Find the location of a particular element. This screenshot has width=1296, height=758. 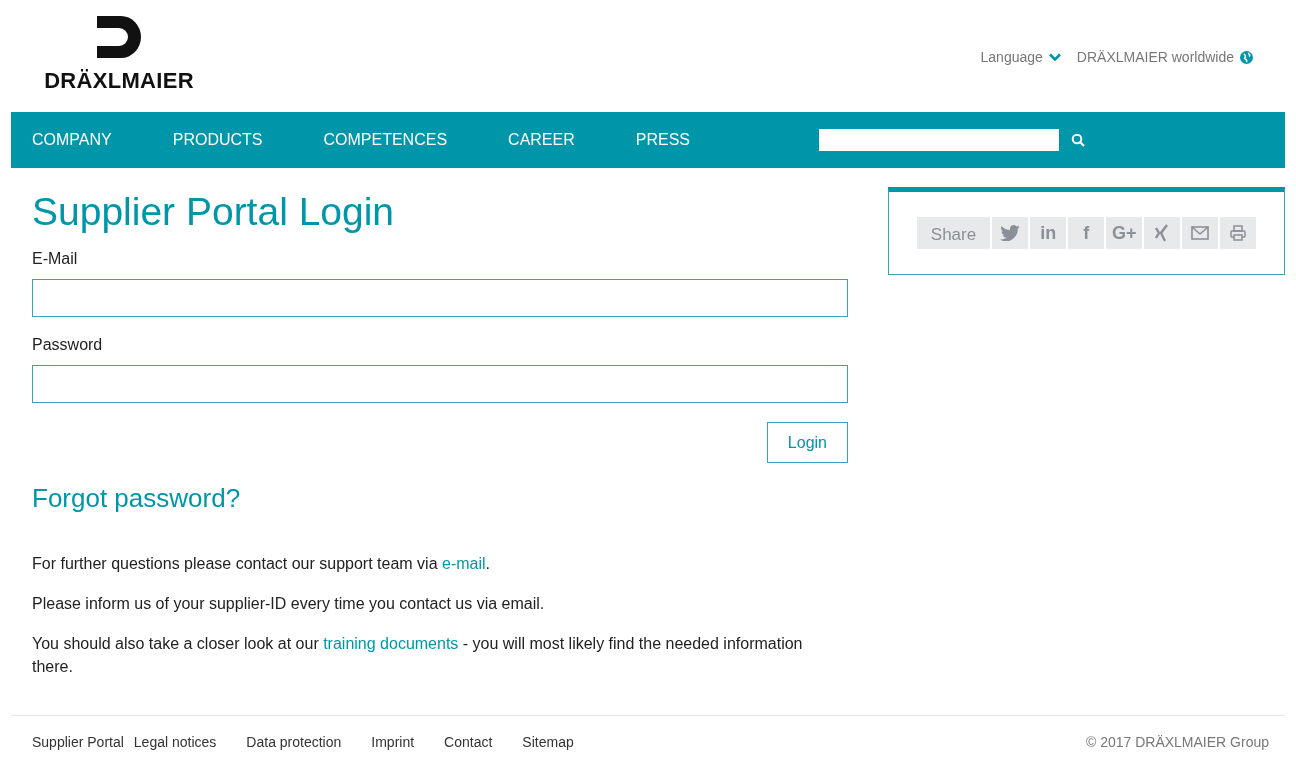

footer-link: Contact is located at coordinates (468, 742).